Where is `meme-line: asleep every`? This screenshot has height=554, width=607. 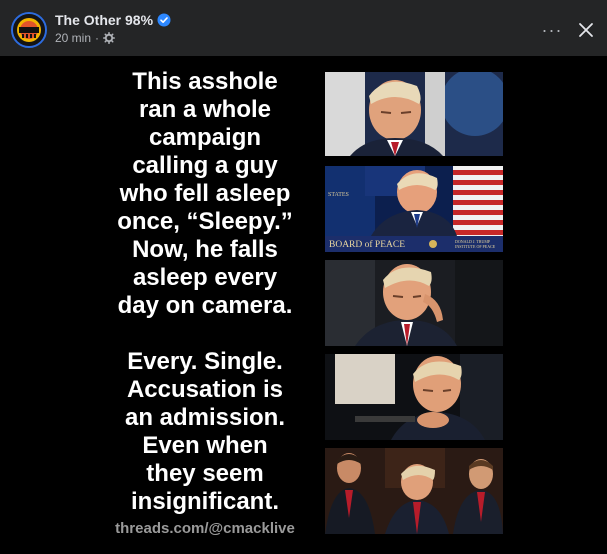 meme-line: asleep every is located at coordinates (205, 277).